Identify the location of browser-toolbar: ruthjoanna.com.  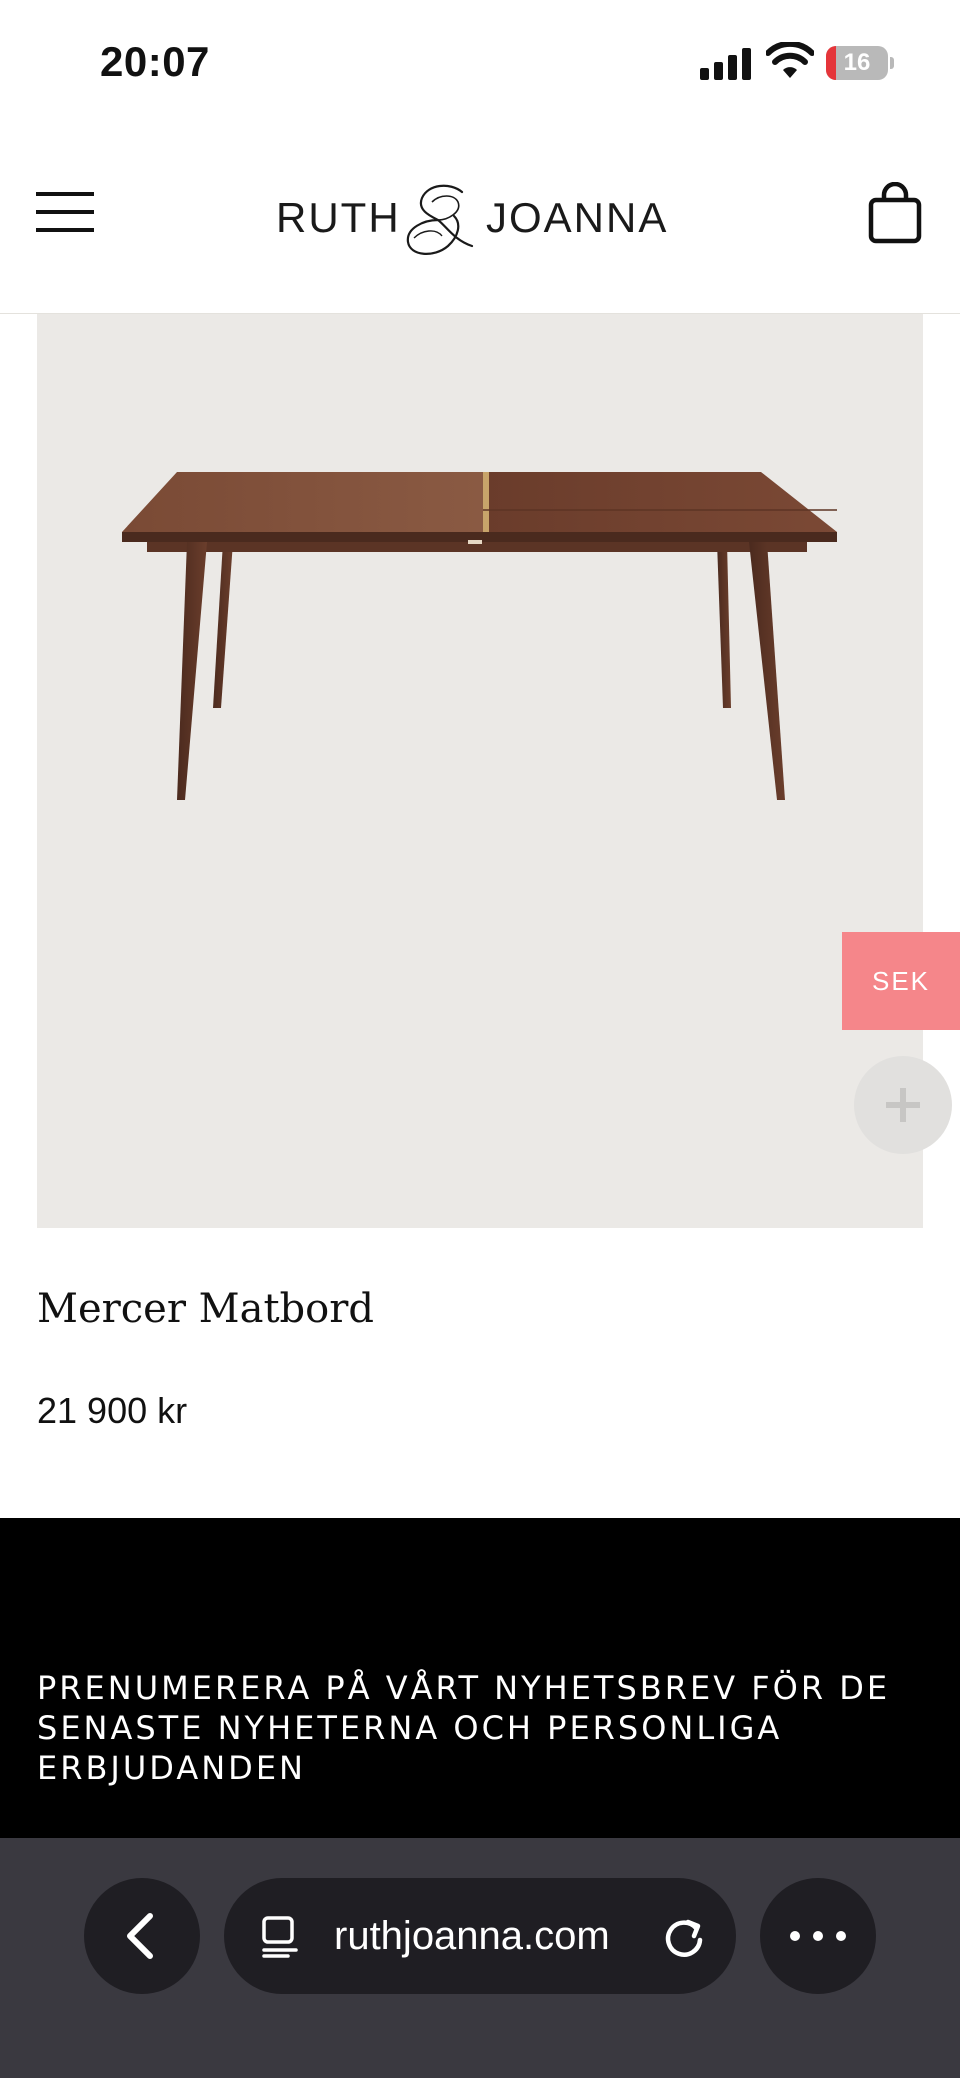
(480, 1958).